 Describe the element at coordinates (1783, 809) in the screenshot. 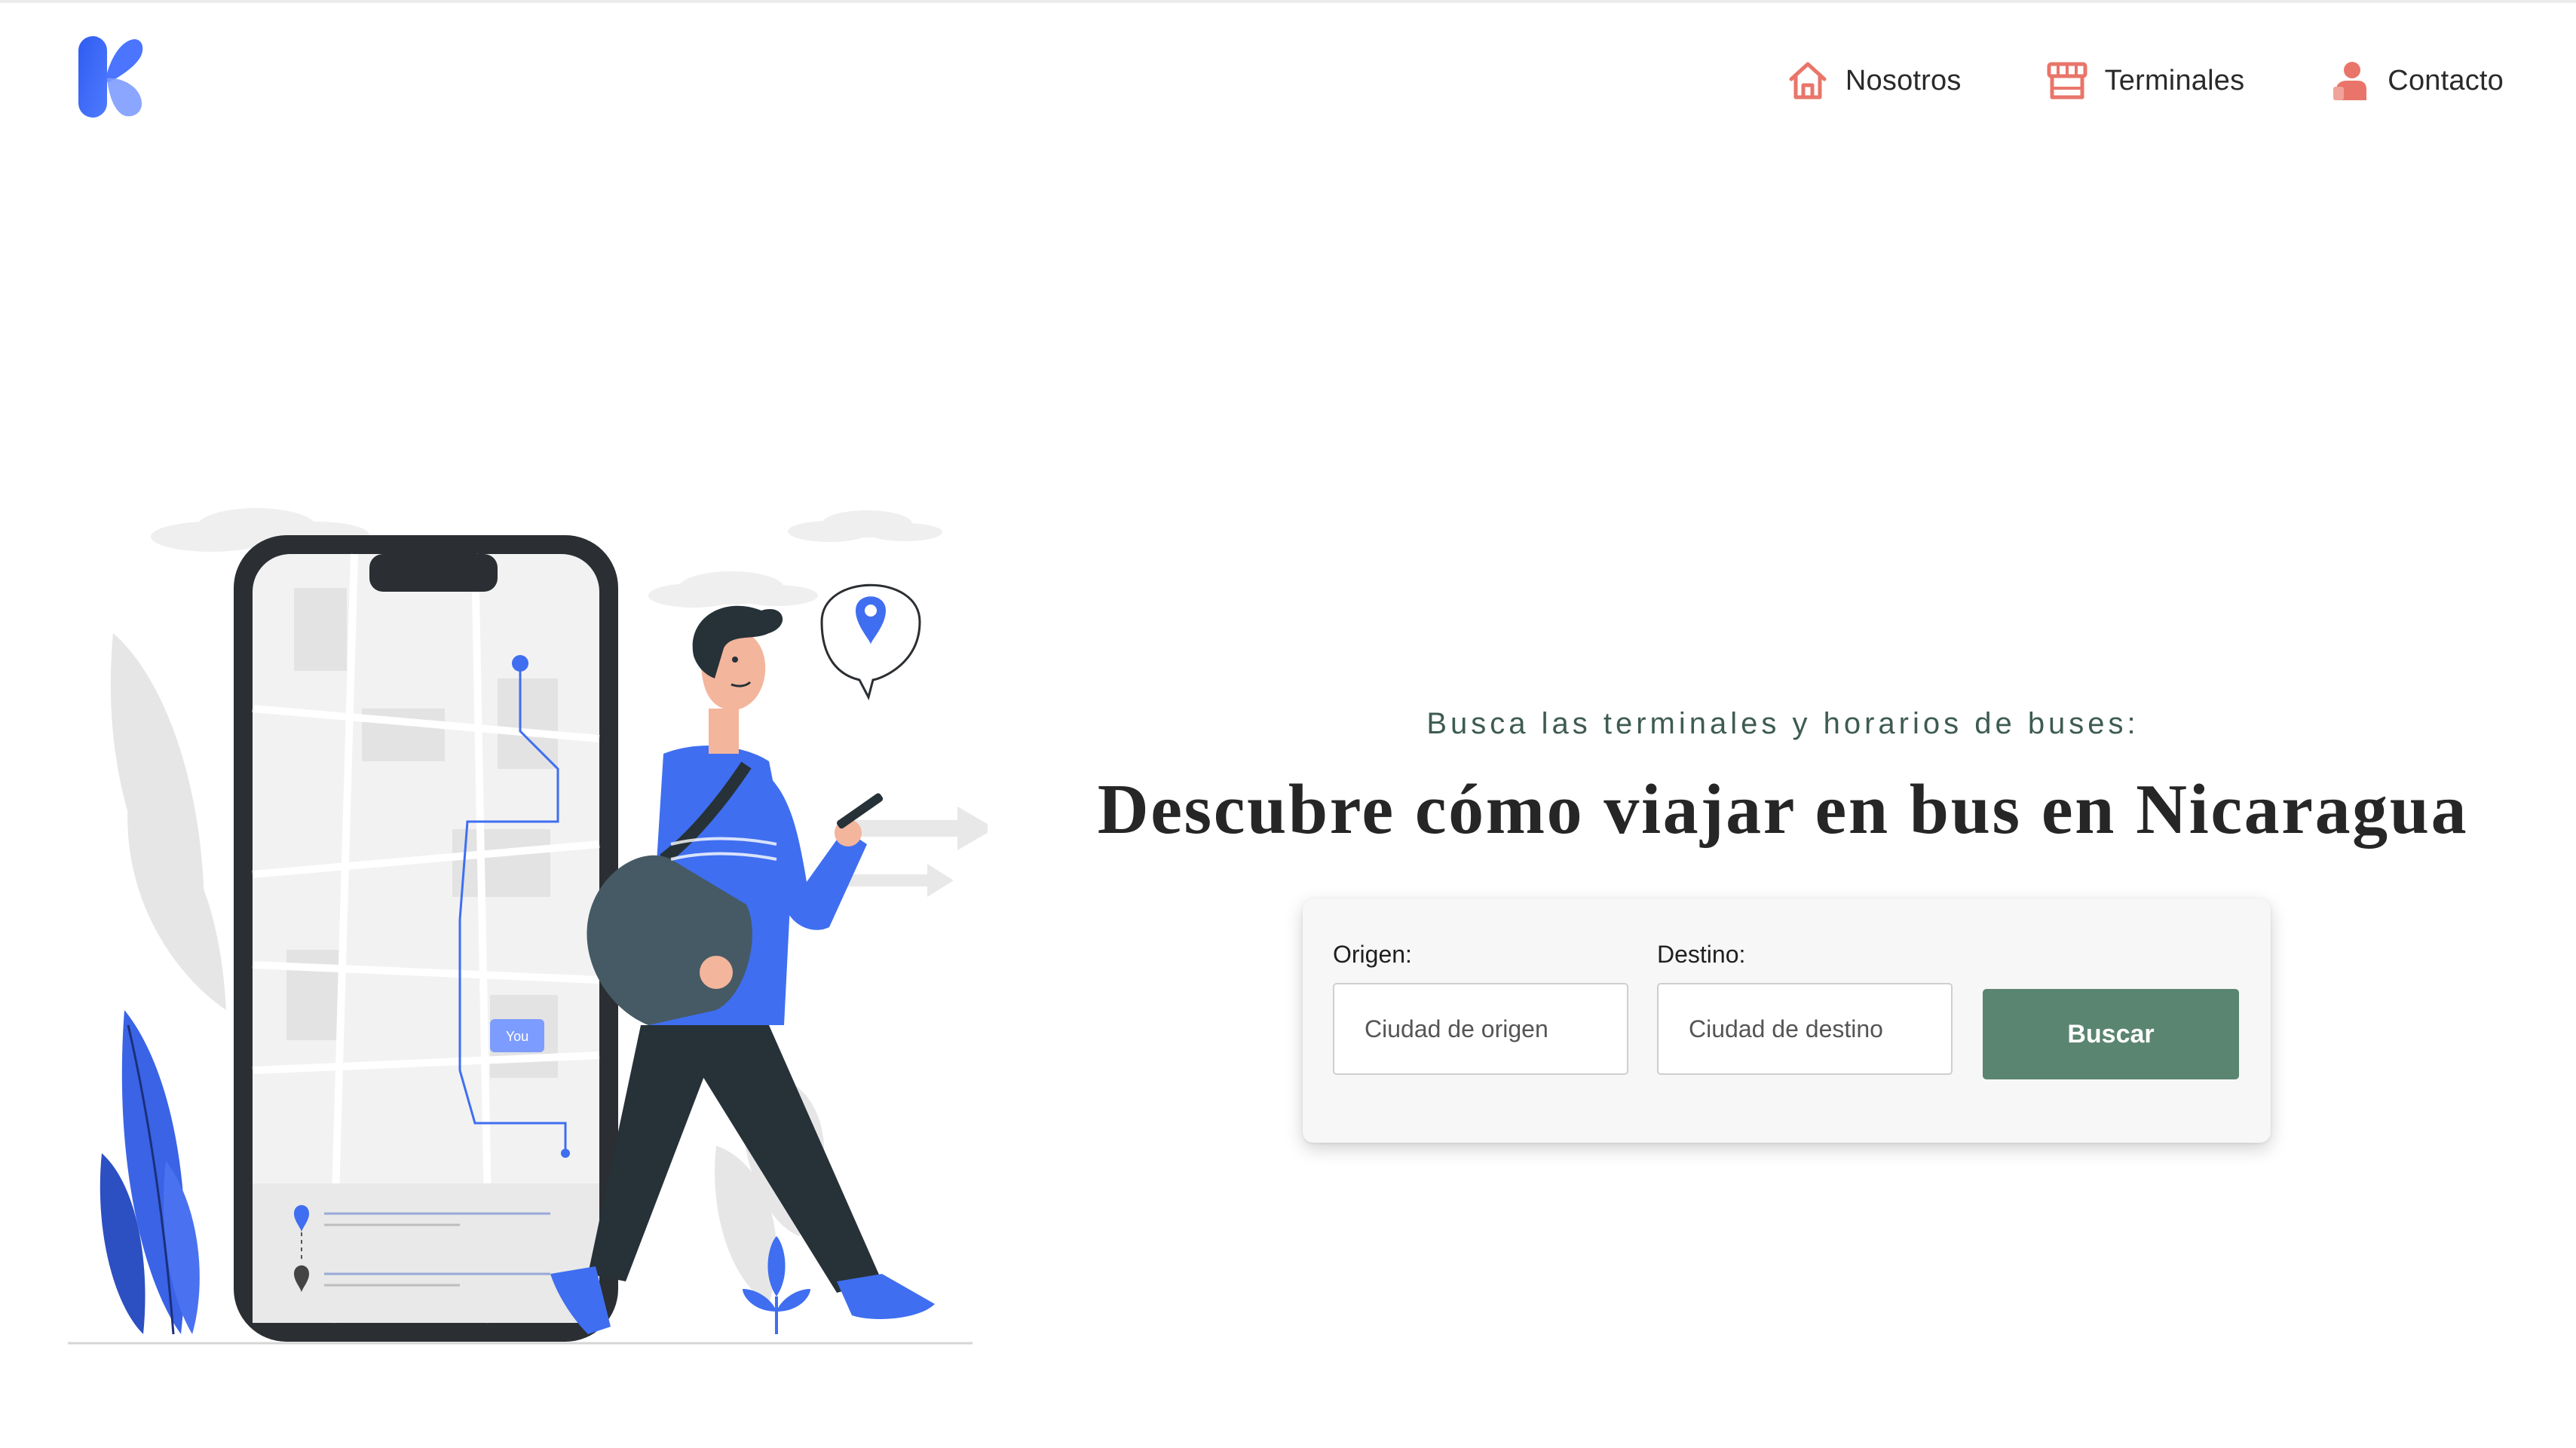

I see `hero-headline: Descubre cómo viajar en bus en Nicaragua` at that location.